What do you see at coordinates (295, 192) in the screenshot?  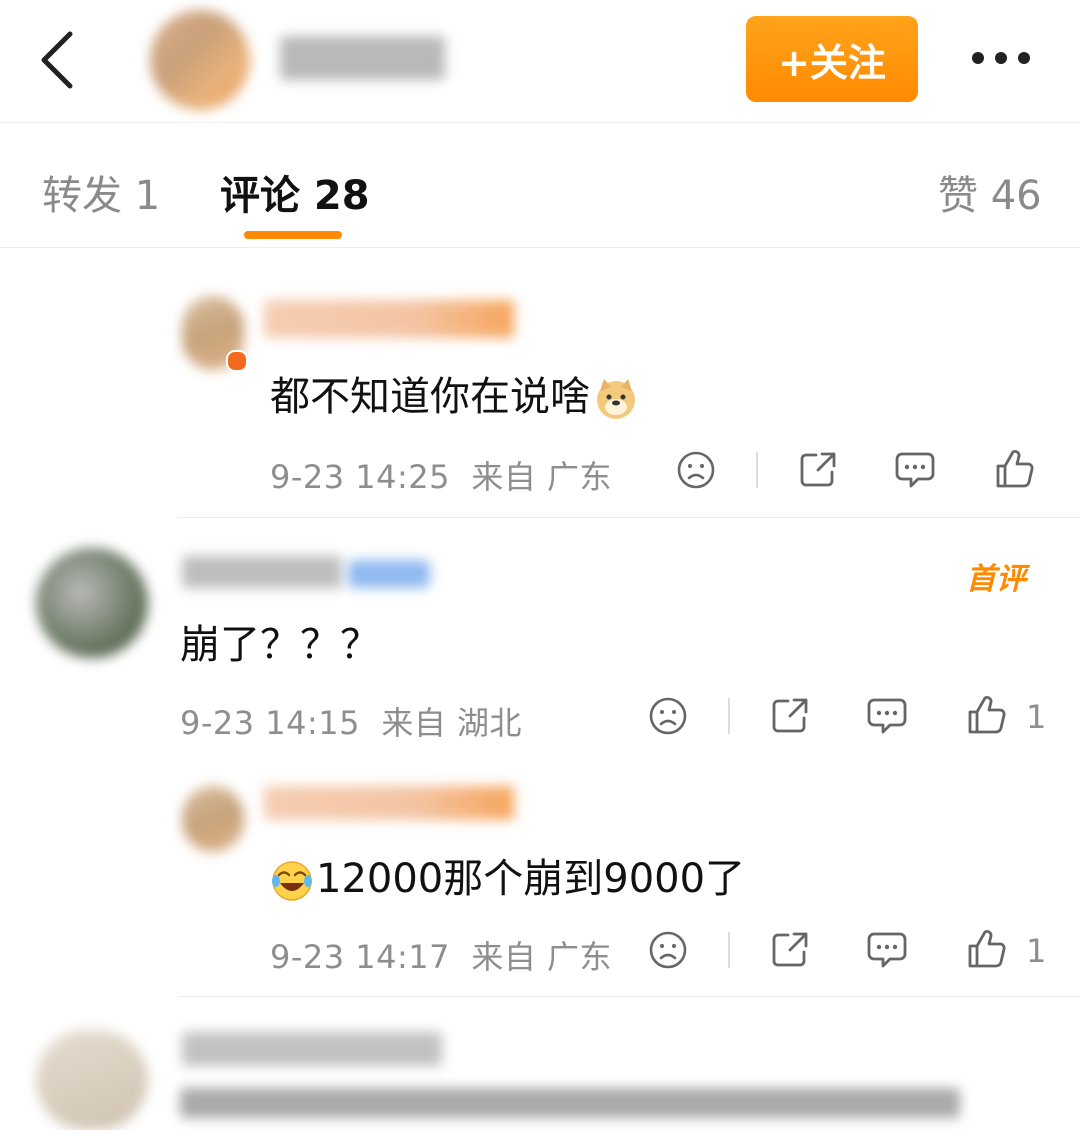 I see `tab-comments: 评论 28` at bounding box center [295, 192].